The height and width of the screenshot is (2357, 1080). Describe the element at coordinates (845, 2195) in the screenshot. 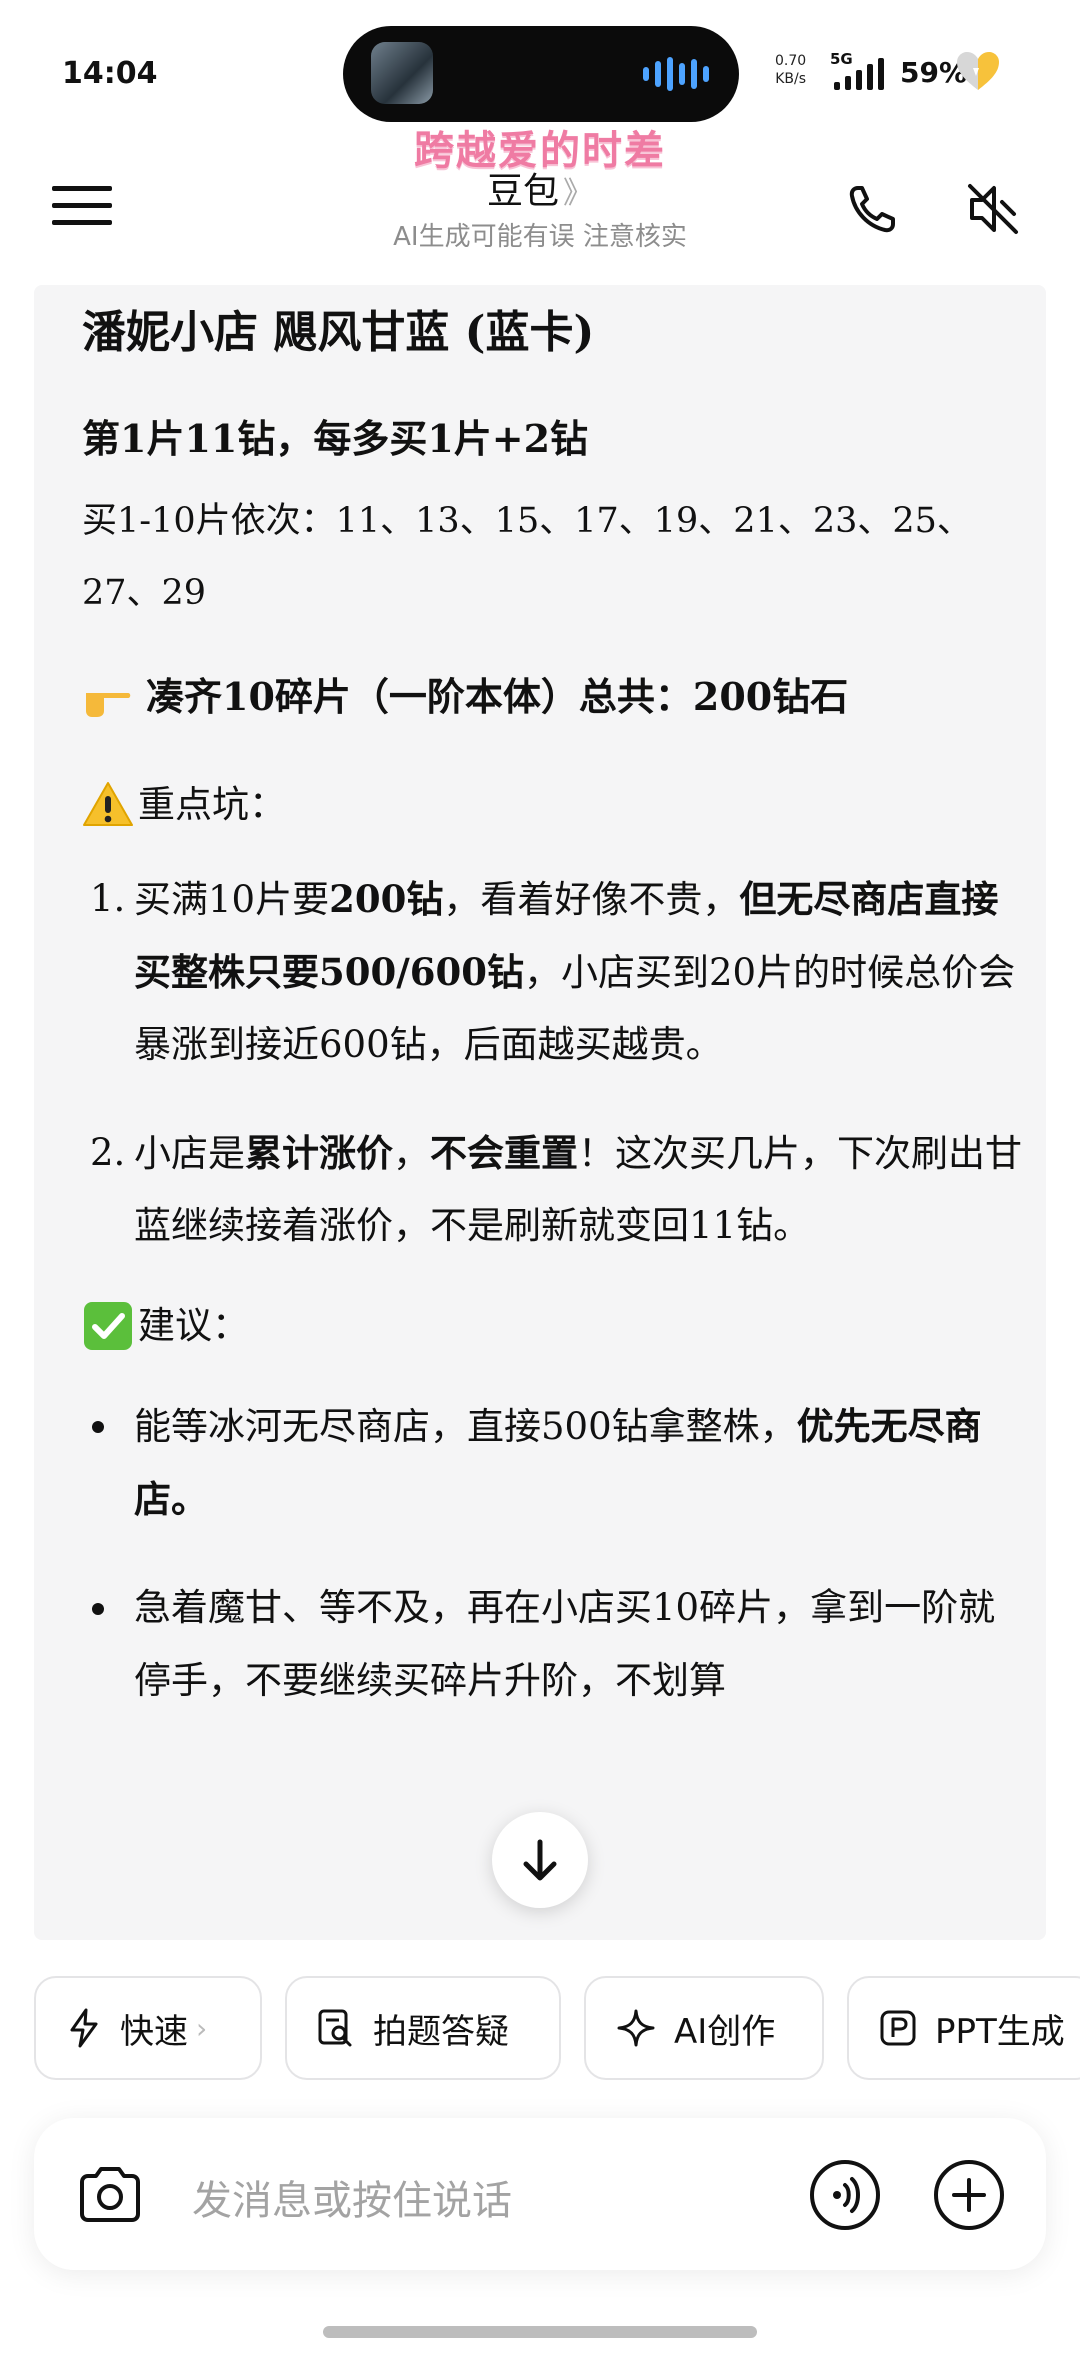

I see `voice-call-icon` at that location.